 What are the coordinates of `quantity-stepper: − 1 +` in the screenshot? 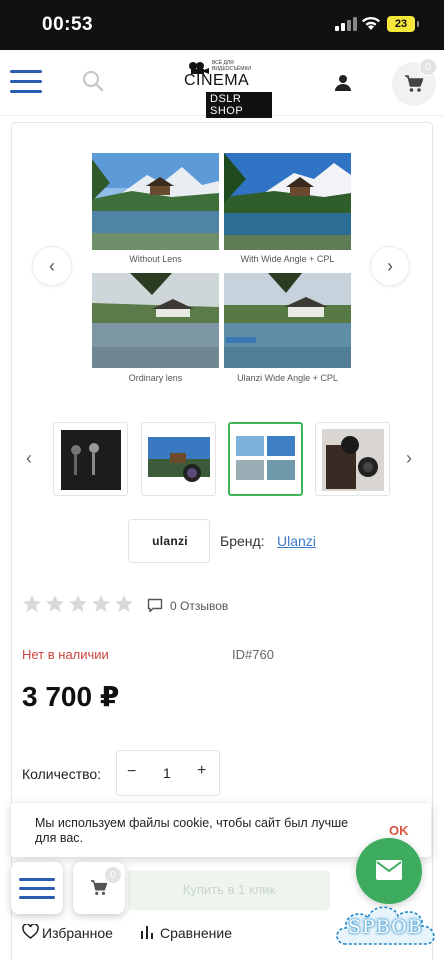 It's located at (168, 773).